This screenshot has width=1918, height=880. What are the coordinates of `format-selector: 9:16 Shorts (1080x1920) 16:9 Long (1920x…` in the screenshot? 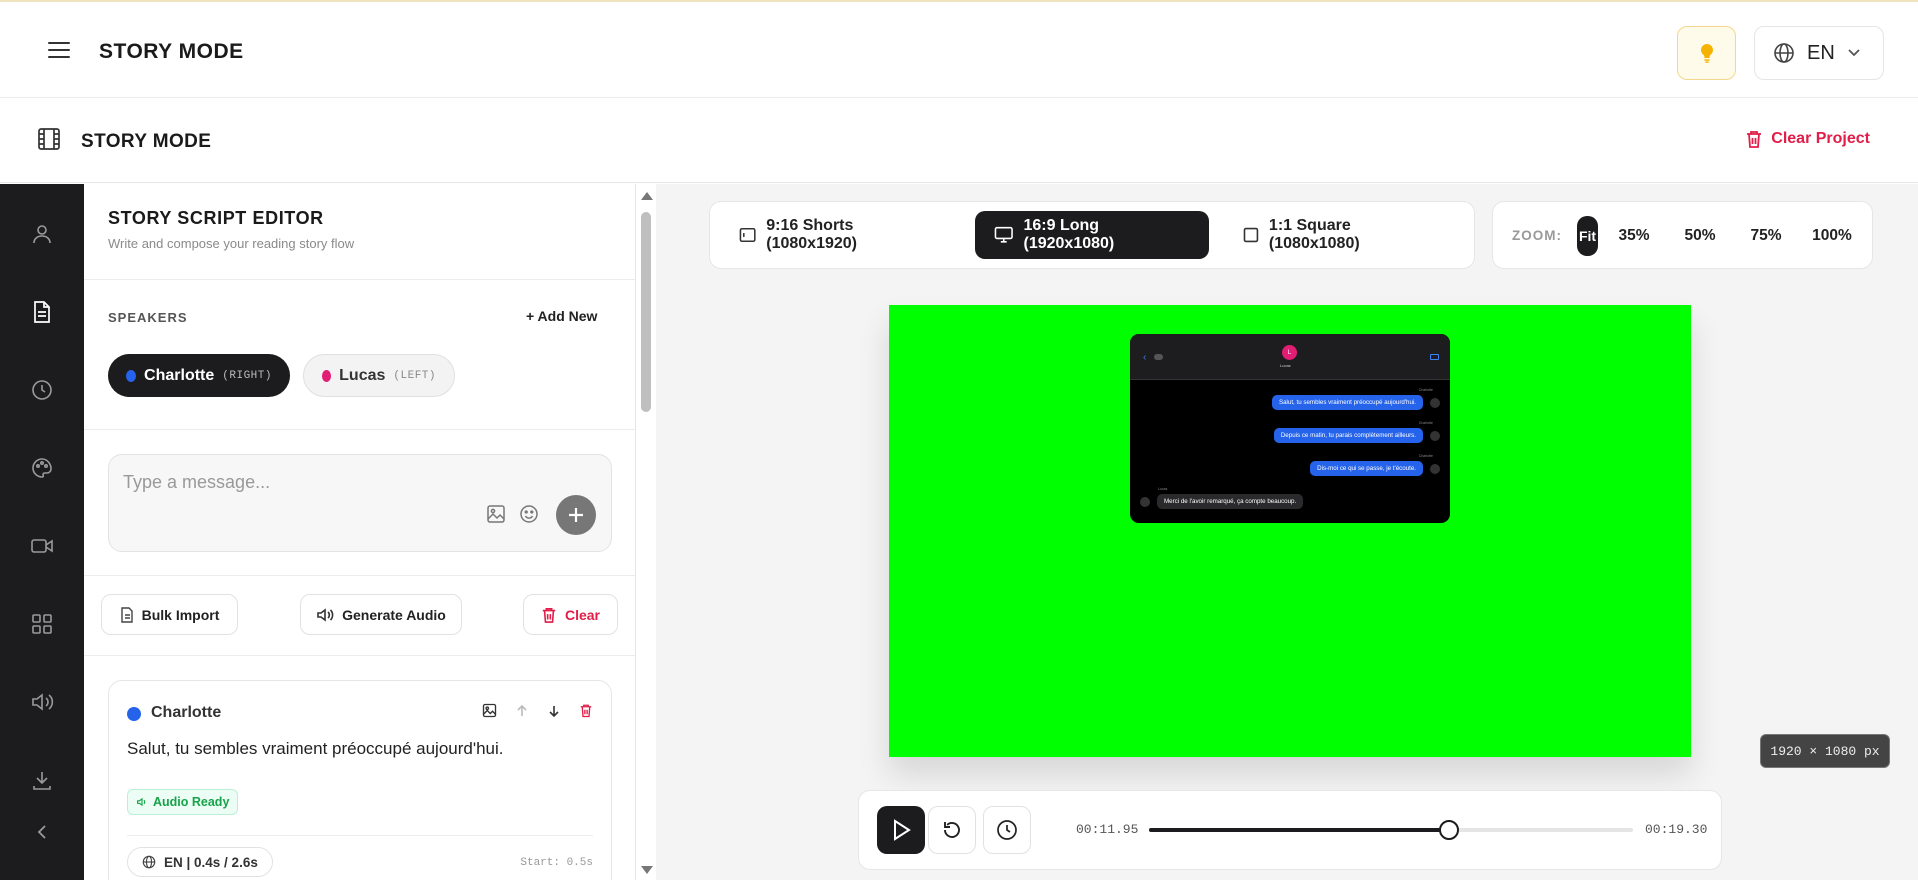 It's located at (1092, 235).